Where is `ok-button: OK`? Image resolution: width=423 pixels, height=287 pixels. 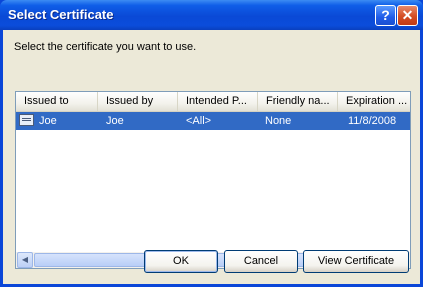
ok-button: OK is located at coordinates (181, 261).